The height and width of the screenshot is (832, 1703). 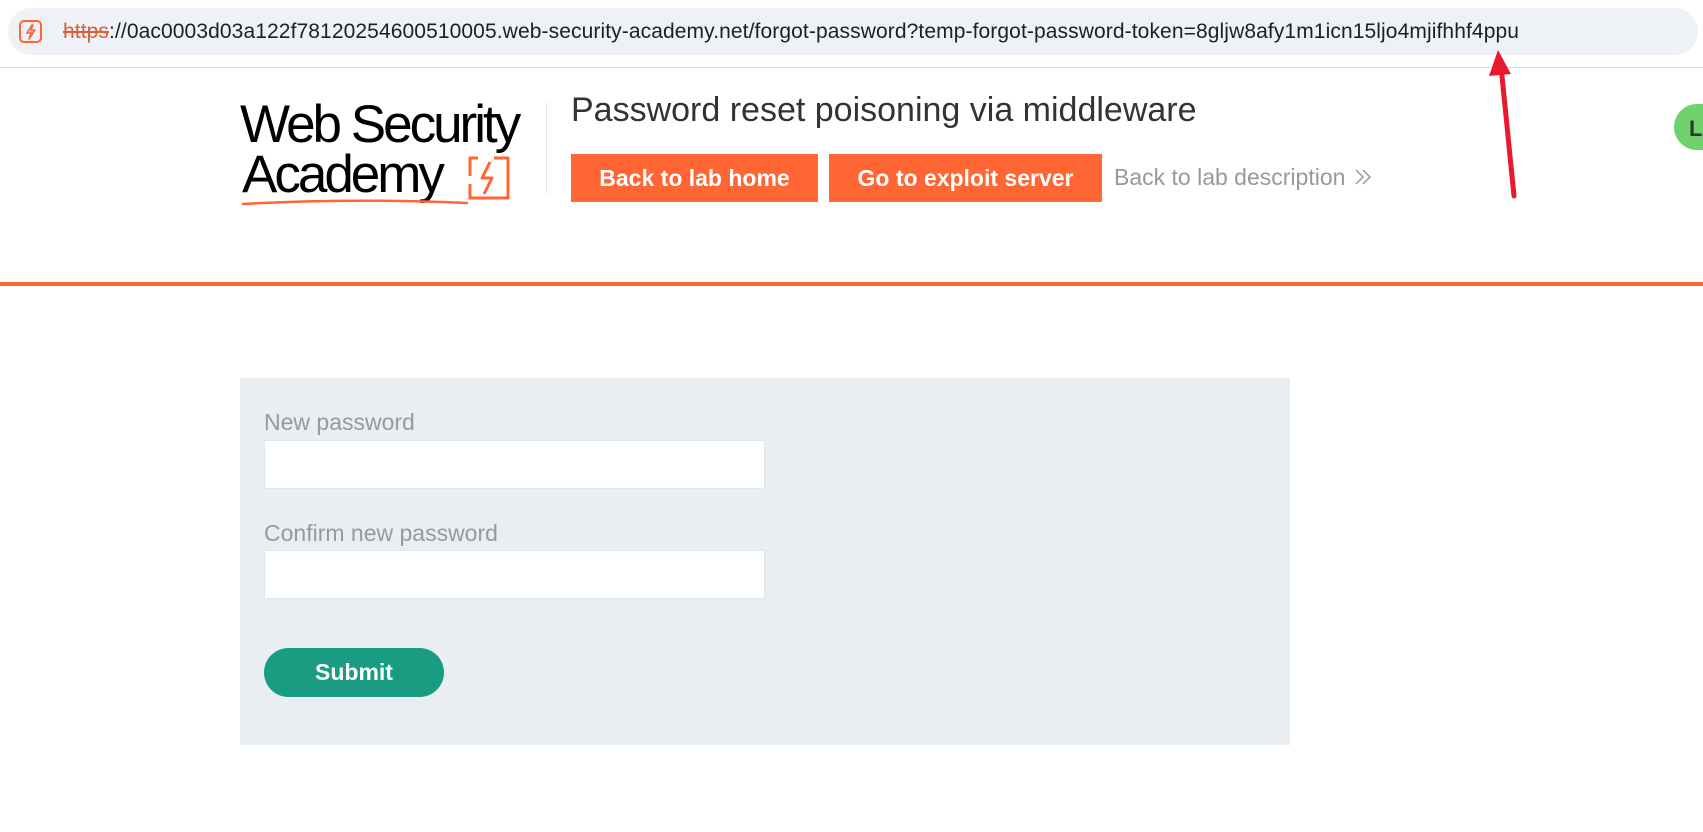 What do you see at coordinates (355, 202) in the screenshot?
I see `logo-underline` at bounding box center [355, 202].